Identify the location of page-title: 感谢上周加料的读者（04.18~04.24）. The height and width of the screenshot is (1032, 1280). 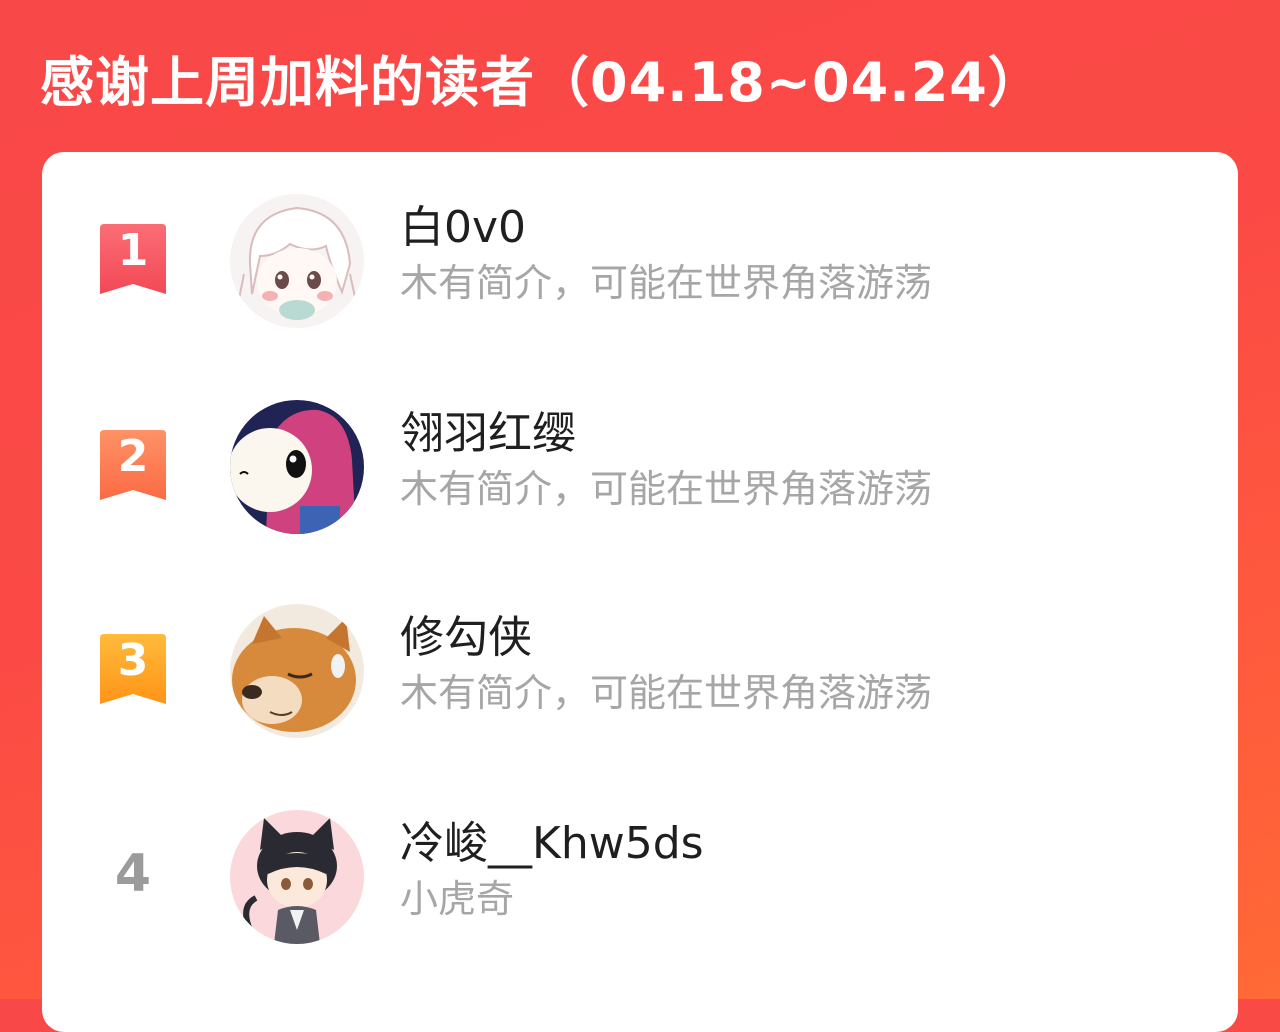
(541, 82).